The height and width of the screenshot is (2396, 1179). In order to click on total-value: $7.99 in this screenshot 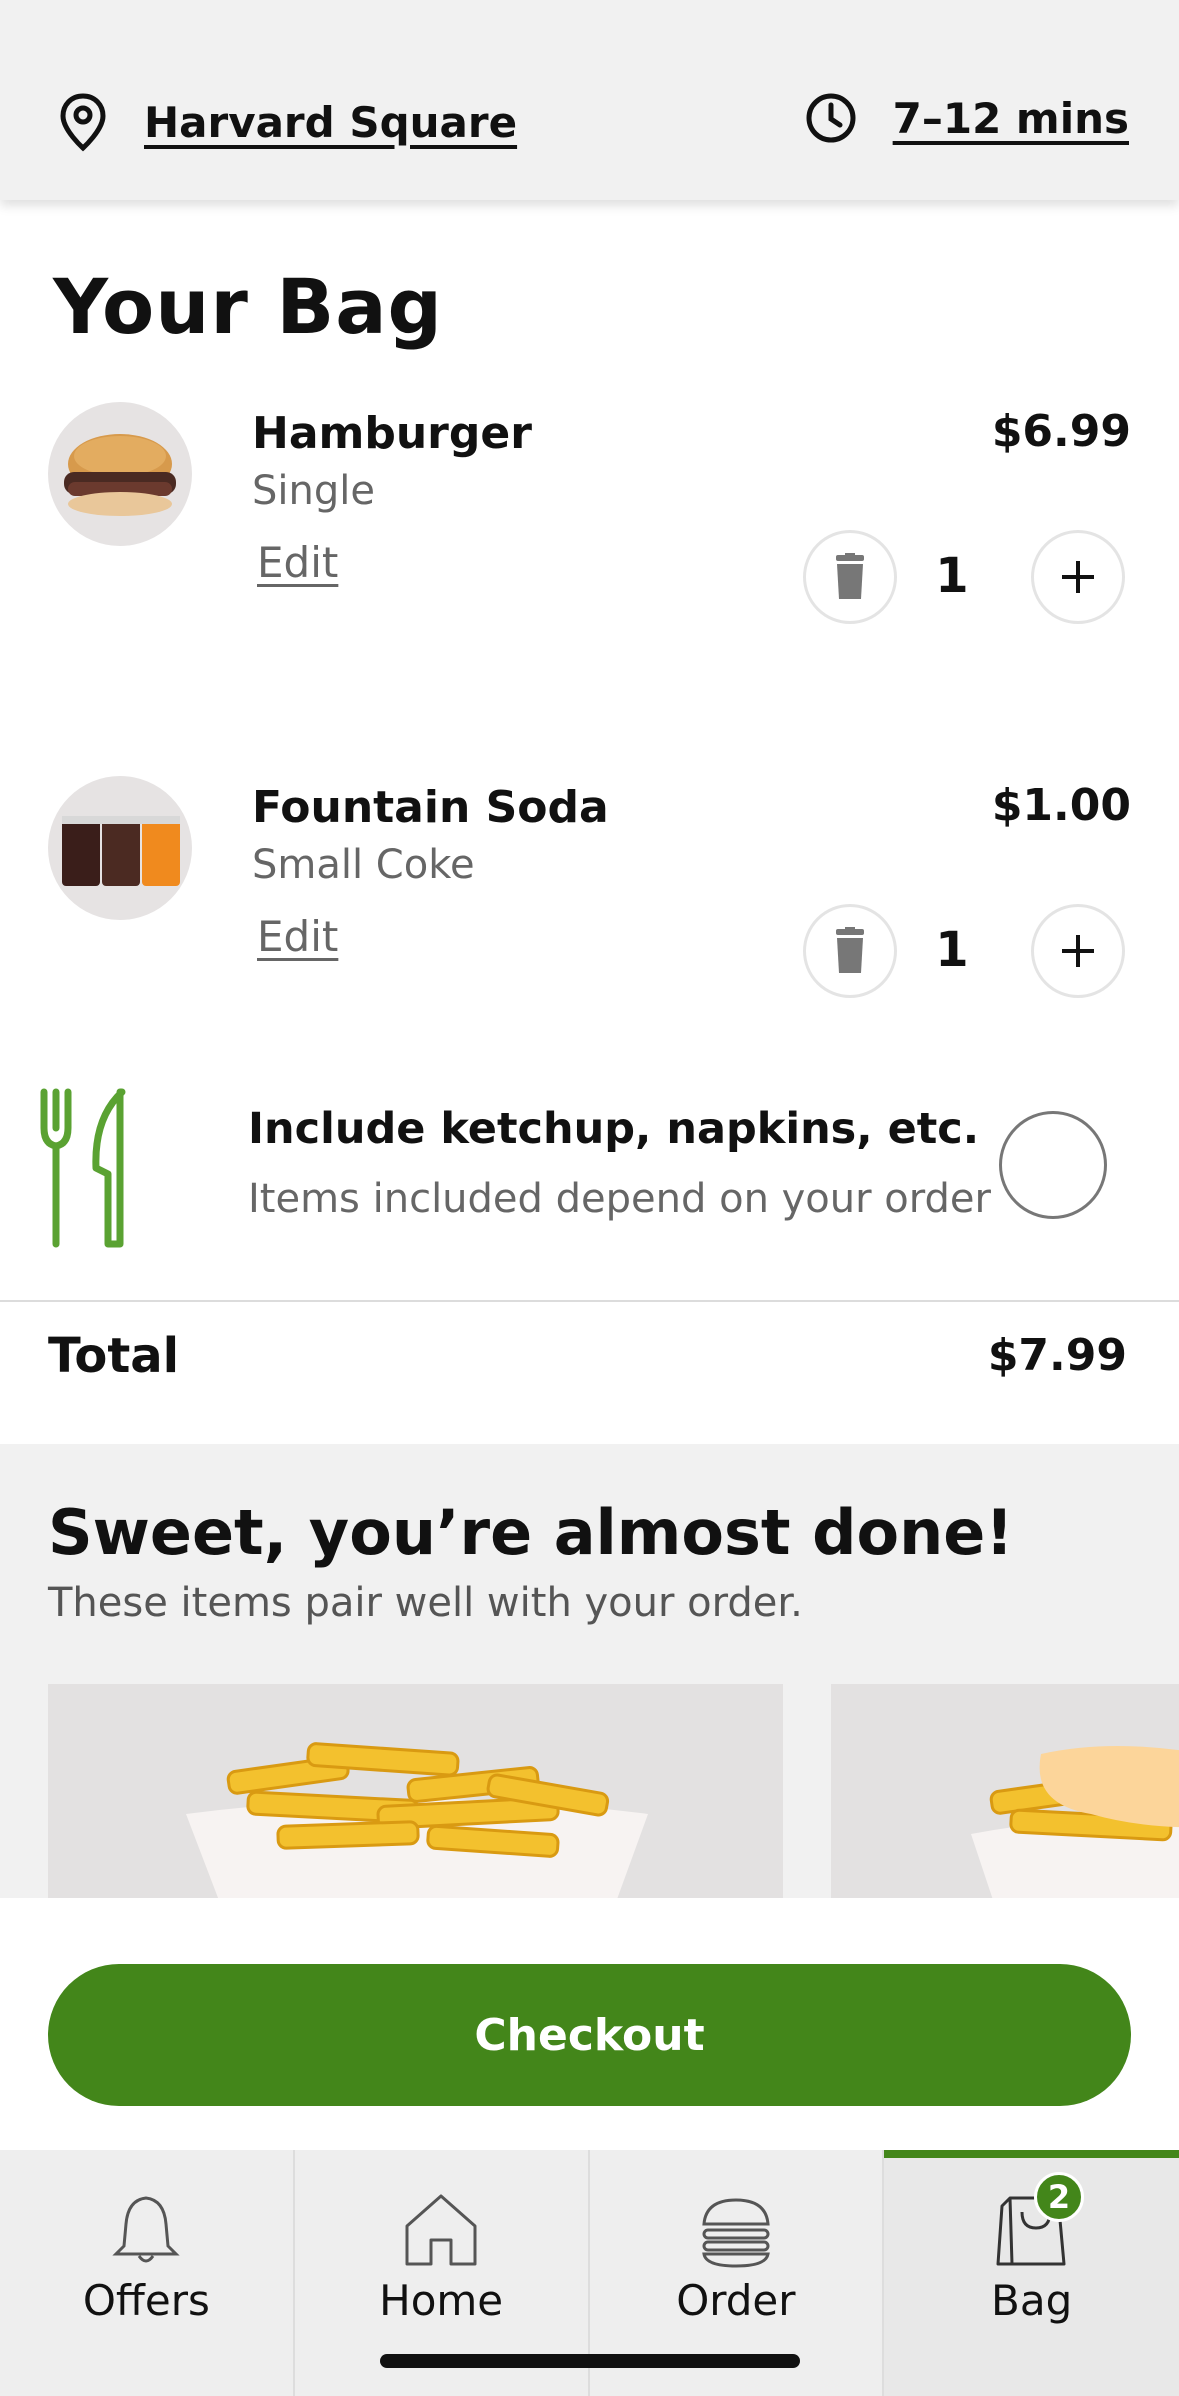, I will do `click(1057, 1355)`.